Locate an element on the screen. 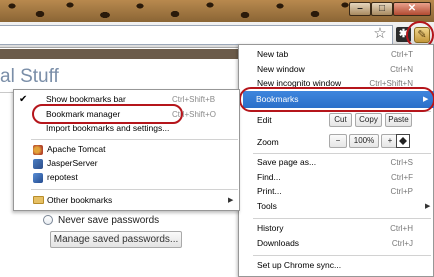 This screenshot has width=434, height=277. address-bar is located at coordinates (196, 35).